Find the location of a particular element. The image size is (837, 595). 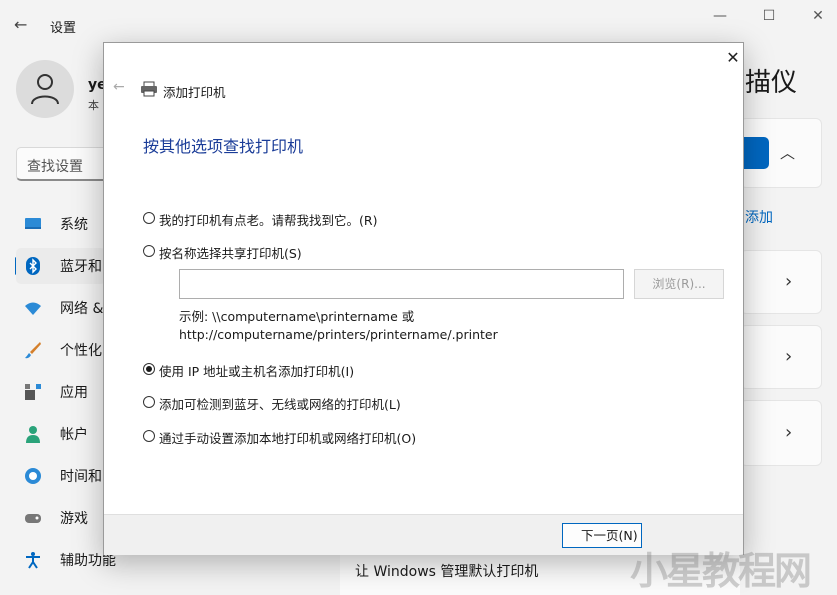

sidebar-item-label: 系统 is located at coordinates (74, 225).